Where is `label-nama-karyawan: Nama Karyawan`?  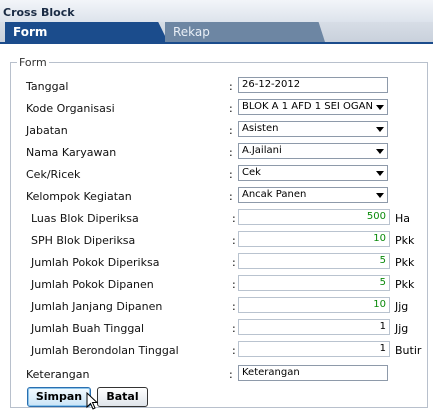 label-nama-karyawan: Nama Karyawan is located at coordinates (71, 152).